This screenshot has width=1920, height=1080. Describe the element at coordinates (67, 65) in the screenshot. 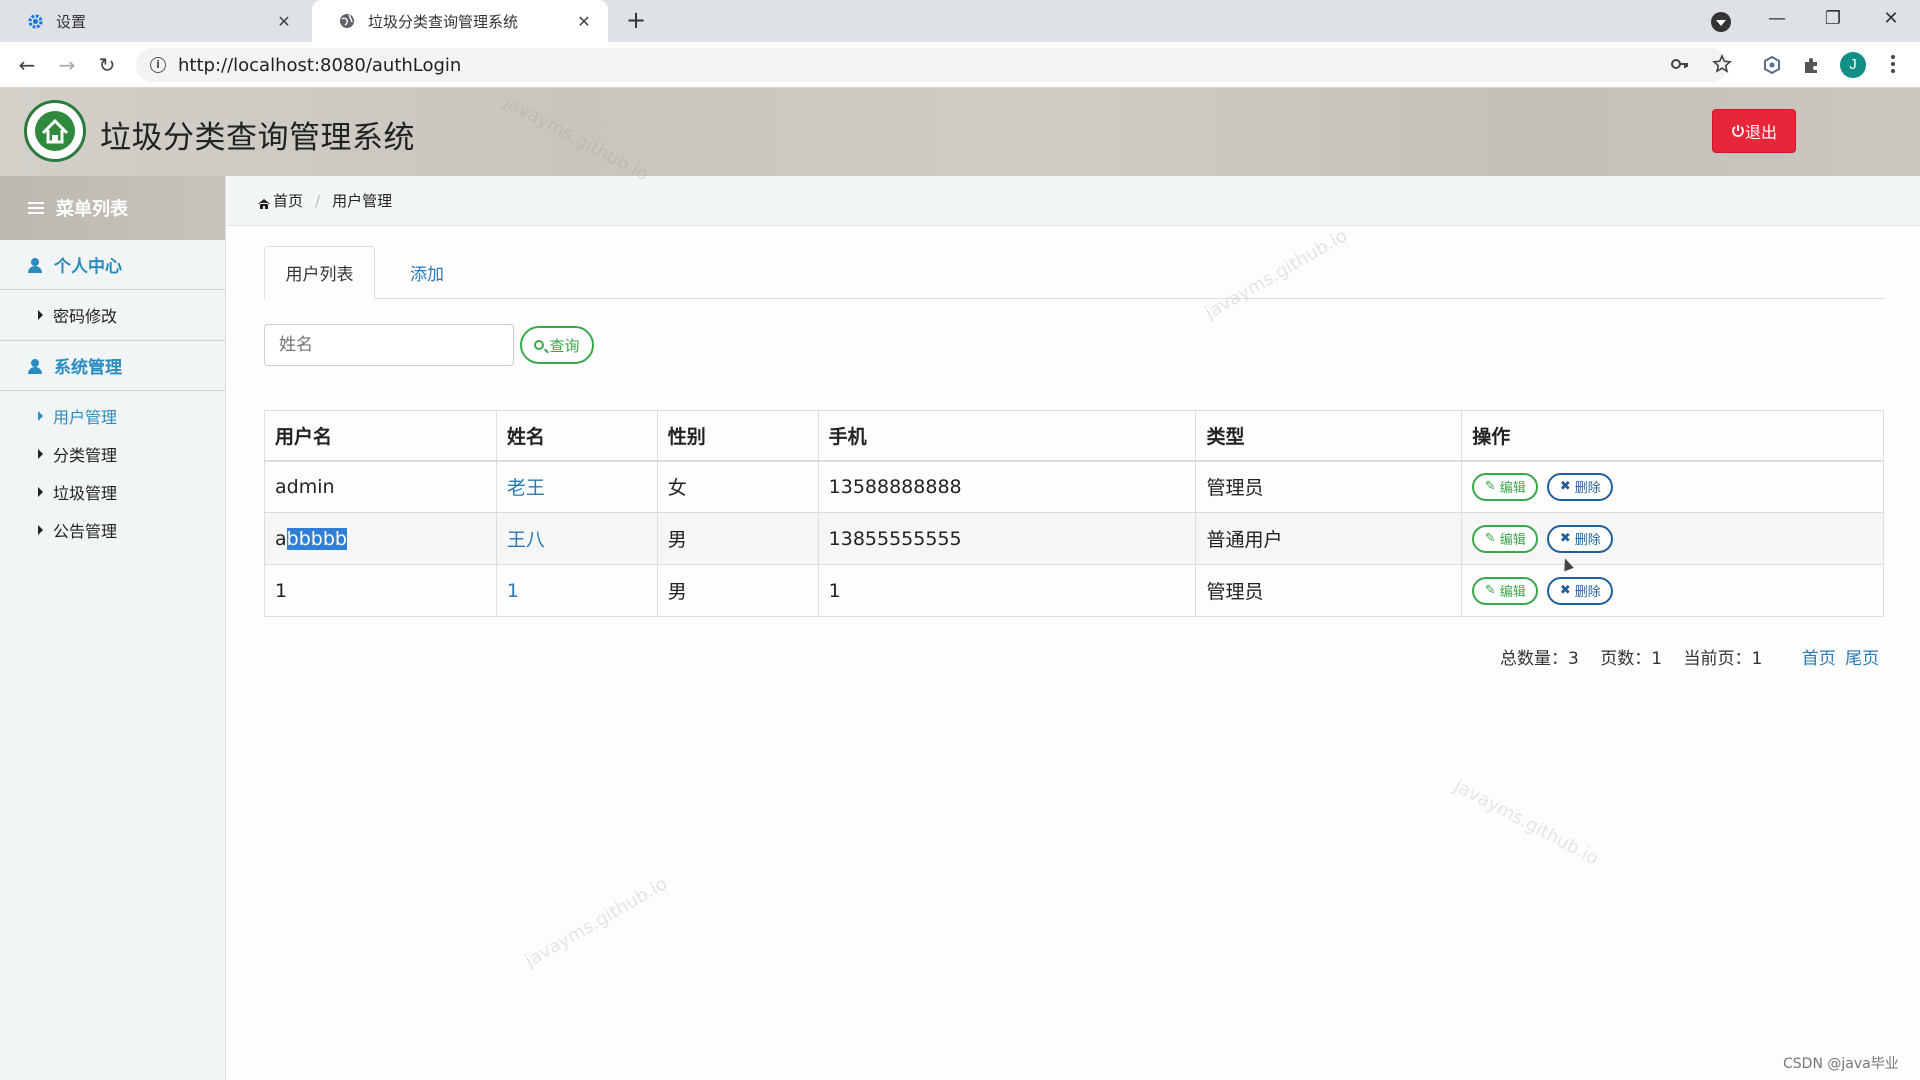

I see `forward-icon: →` at that location.